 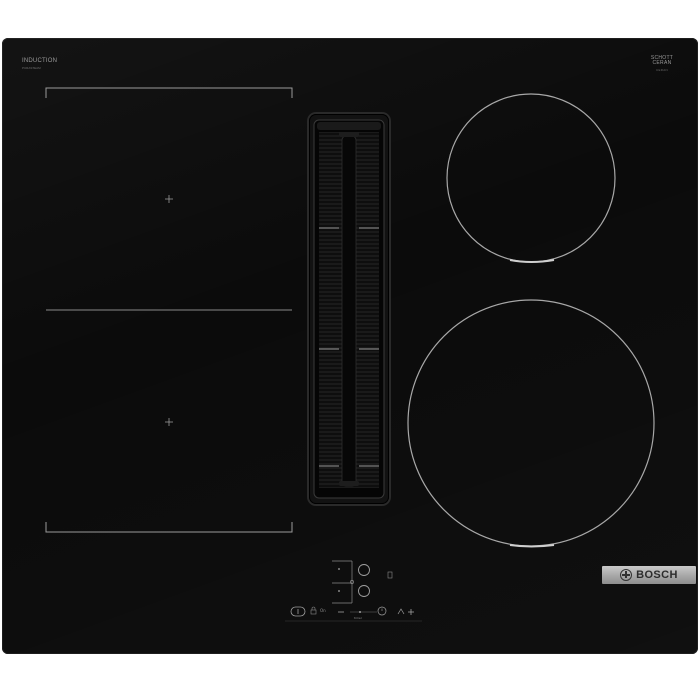 I want to click on zone-selector, so click(x=343, y=582).